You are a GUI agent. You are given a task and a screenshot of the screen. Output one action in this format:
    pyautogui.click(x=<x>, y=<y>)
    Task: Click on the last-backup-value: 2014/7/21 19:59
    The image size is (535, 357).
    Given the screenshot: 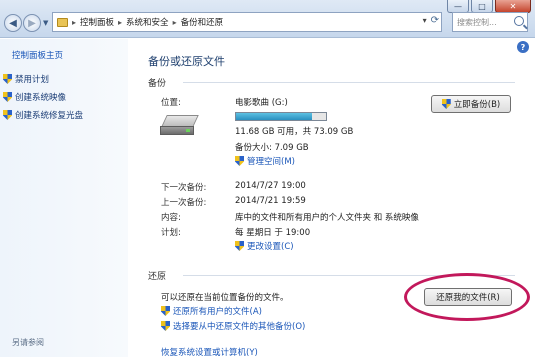 What is the action you would take?
    pyautogui.click(x=270, y=201)
    